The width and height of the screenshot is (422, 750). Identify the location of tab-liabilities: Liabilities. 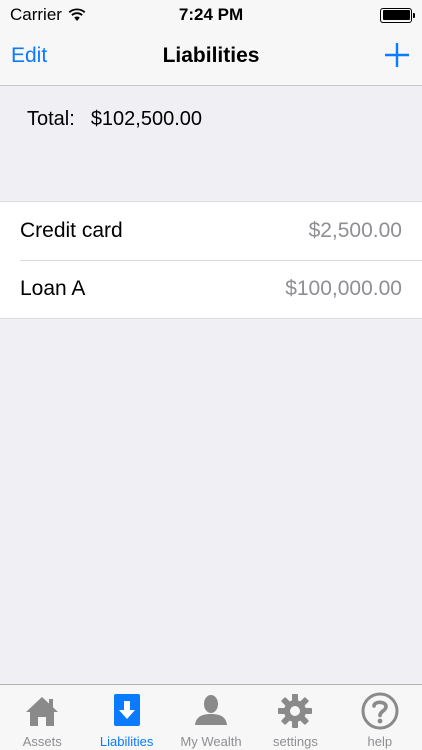
(126, 717).